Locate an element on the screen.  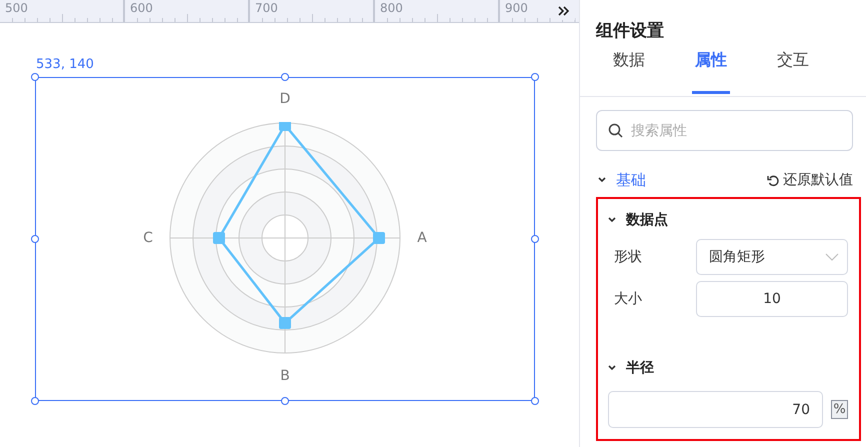
ruler-label: 800 is located at coordinates (391, 8).